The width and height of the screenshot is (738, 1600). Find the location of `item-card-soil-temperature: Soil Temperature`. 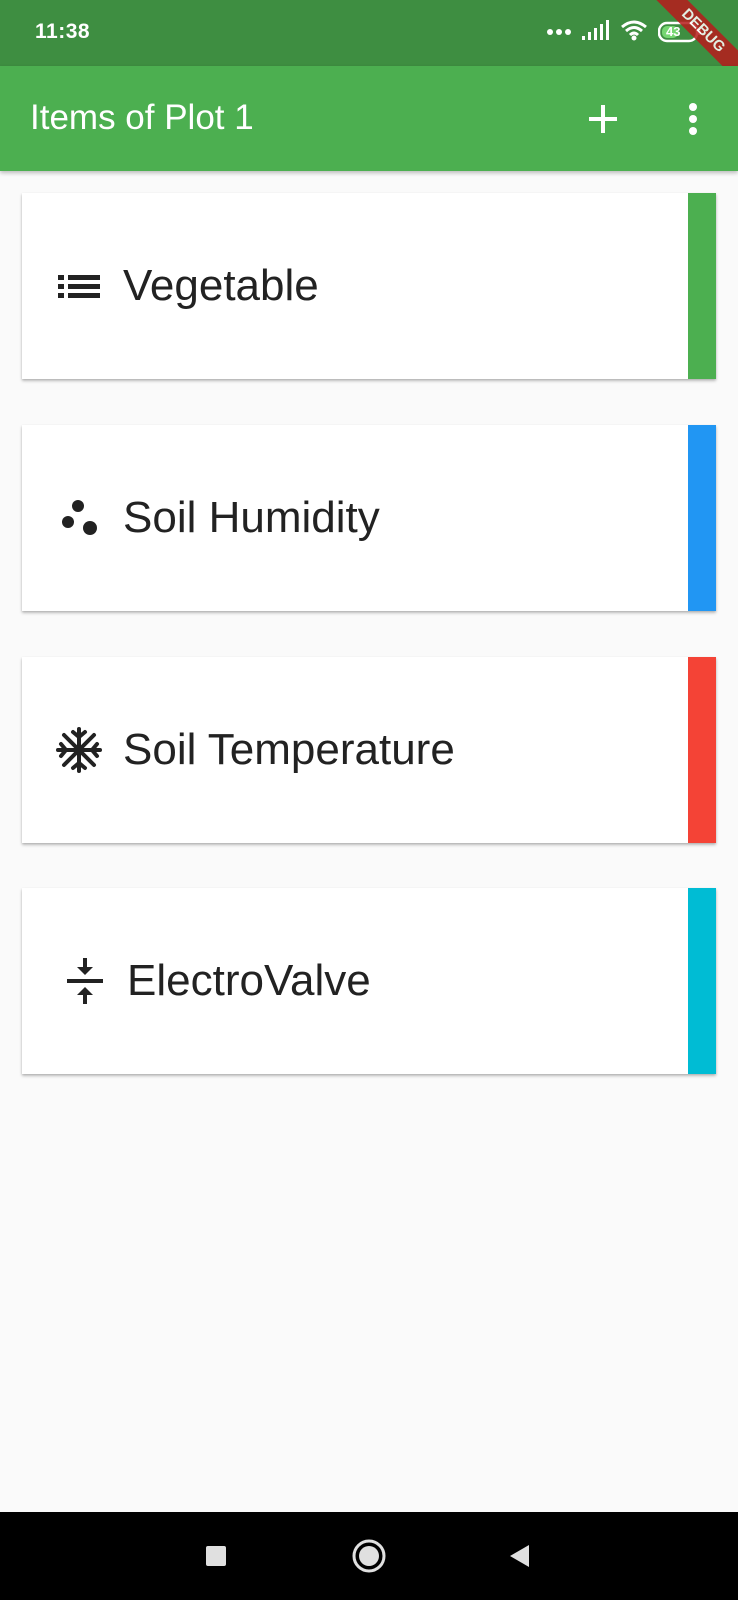

item-card-soil-temperature: Soil Temperature is located at coordinates (369, 750).